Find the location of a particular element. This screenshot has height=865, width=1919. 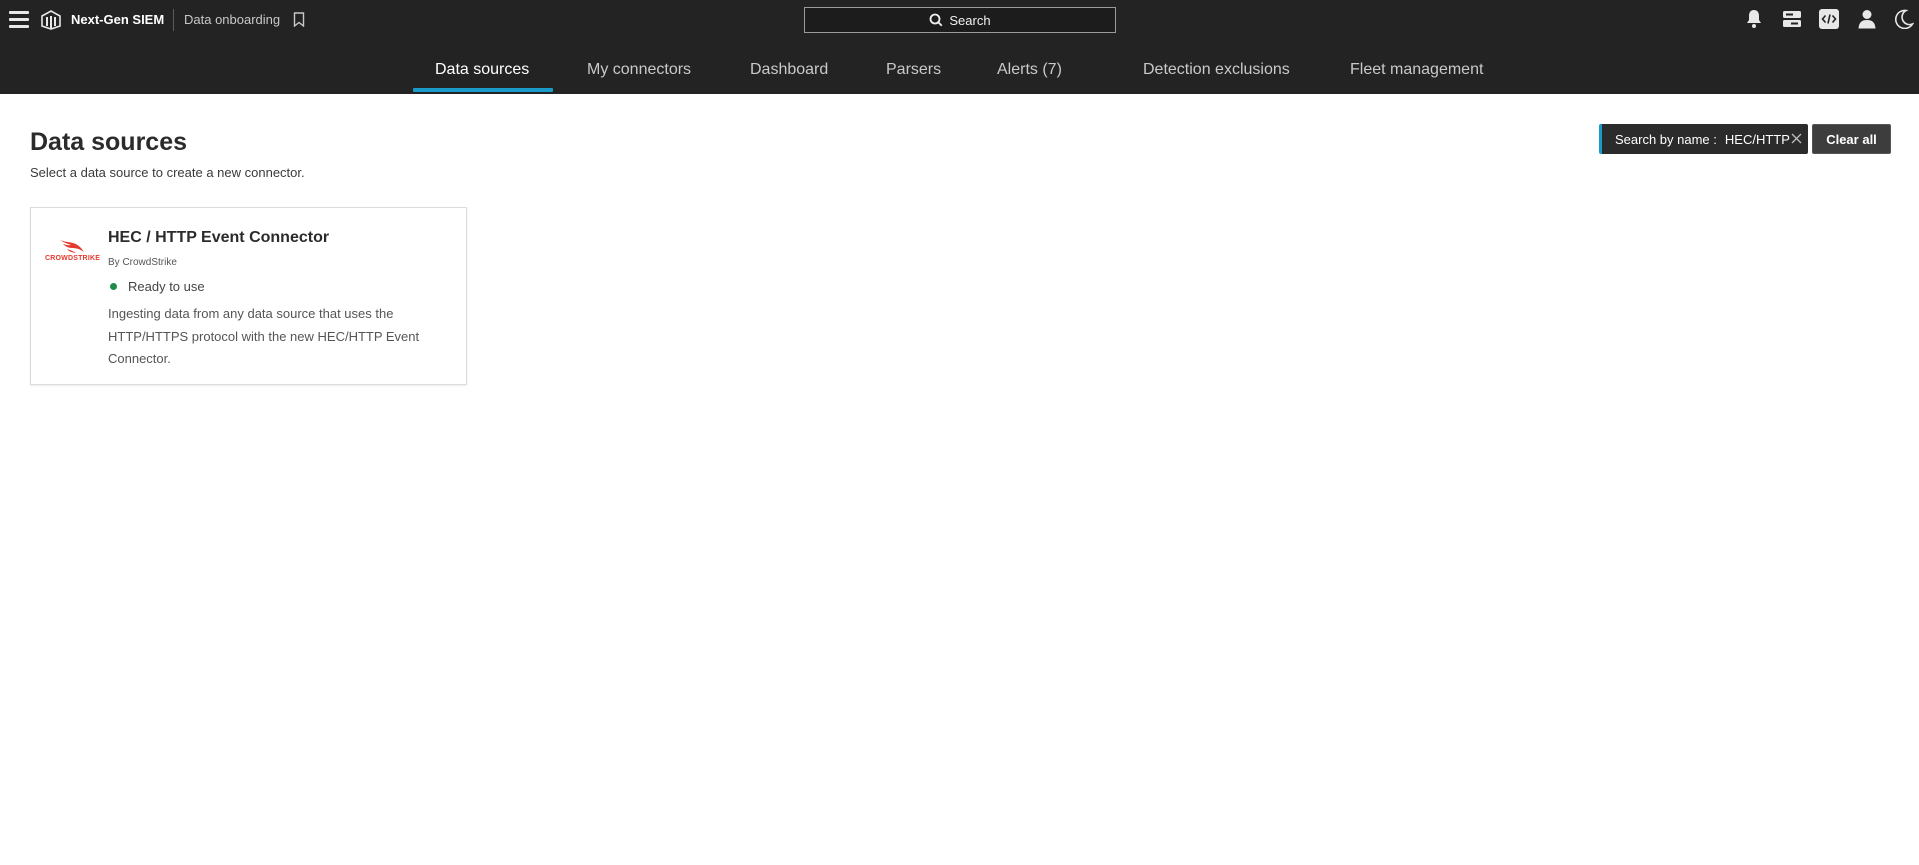

bookmark-icon is located at coordinates (299, 19).